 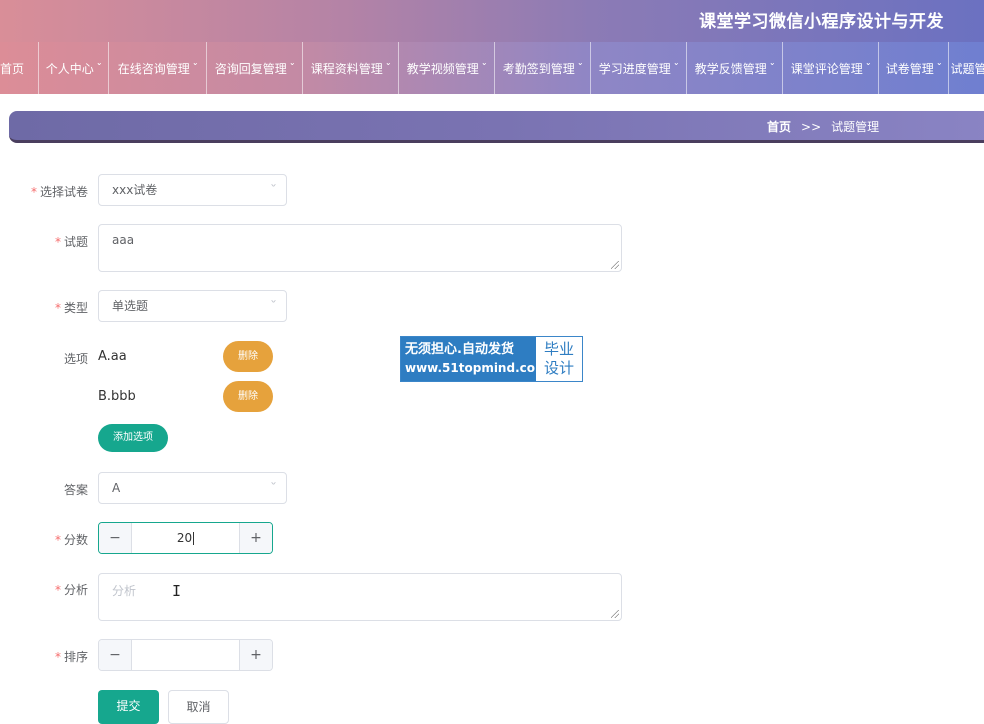 I want to click on nav-item-label: 课程资料管理, so click(x=346, y=68).